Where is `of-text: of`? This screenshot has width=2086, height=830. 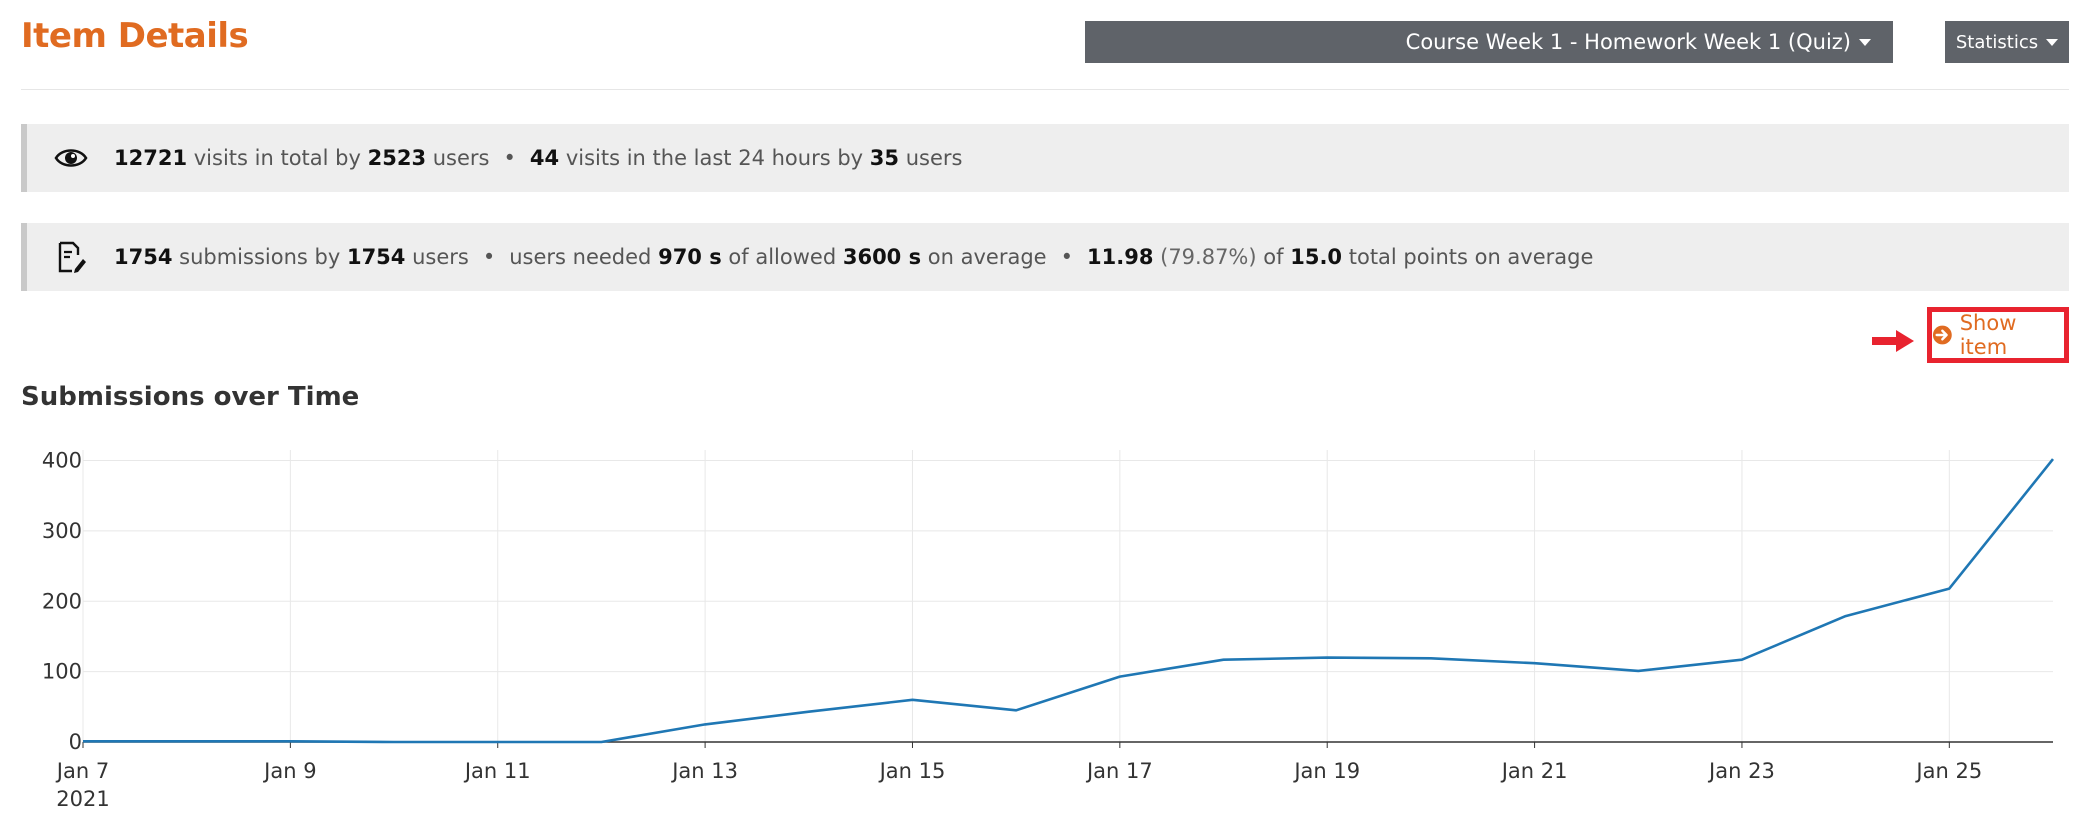
of-text: of is located at coordinates (1273, 257).